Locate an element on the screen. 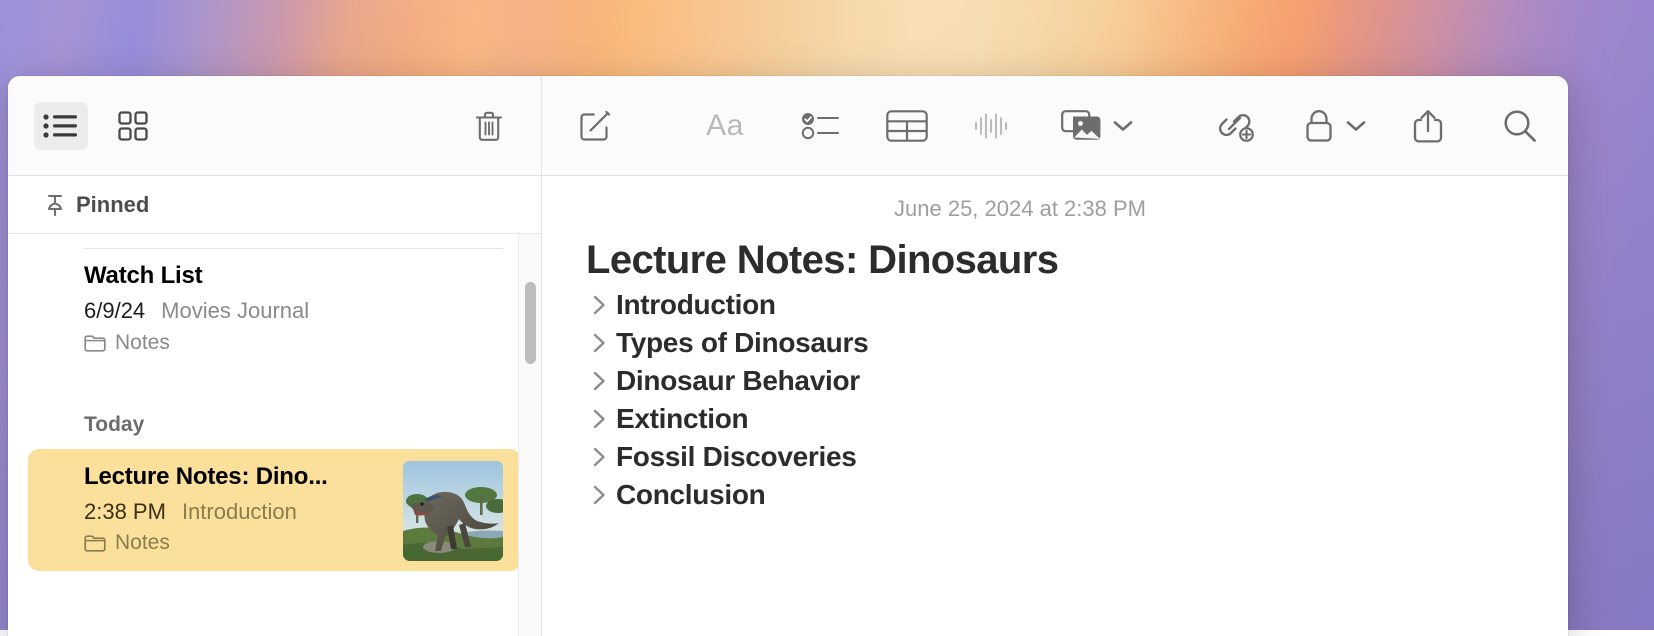 Image resolution: width=1654 pixels, height=636 pixels. trash-icon is located at coordinates (489, 126).